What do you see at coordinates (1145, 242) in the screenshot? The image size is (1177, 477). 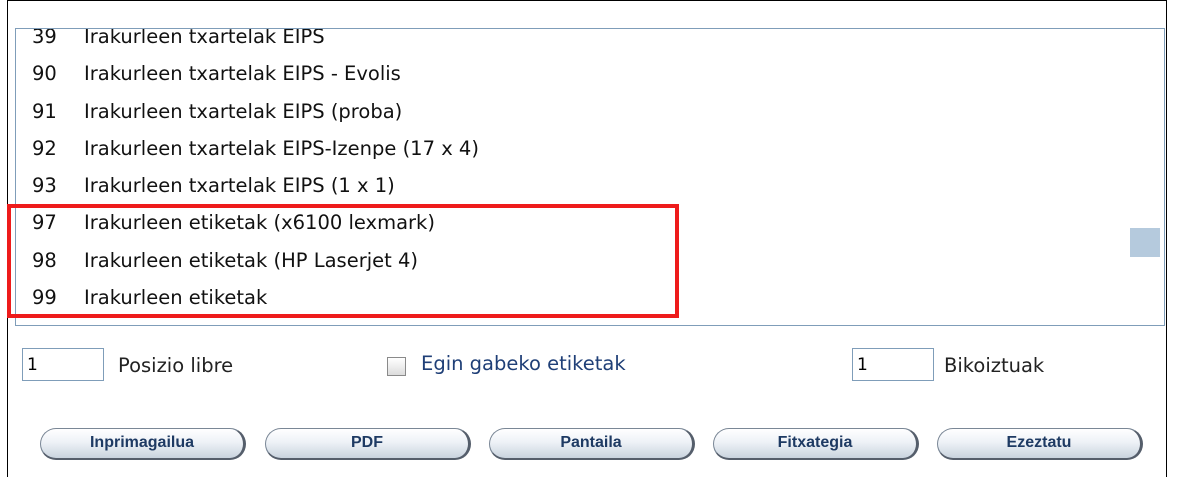 I see `scrollbar-thumb` at bounding box center [1145, 242].